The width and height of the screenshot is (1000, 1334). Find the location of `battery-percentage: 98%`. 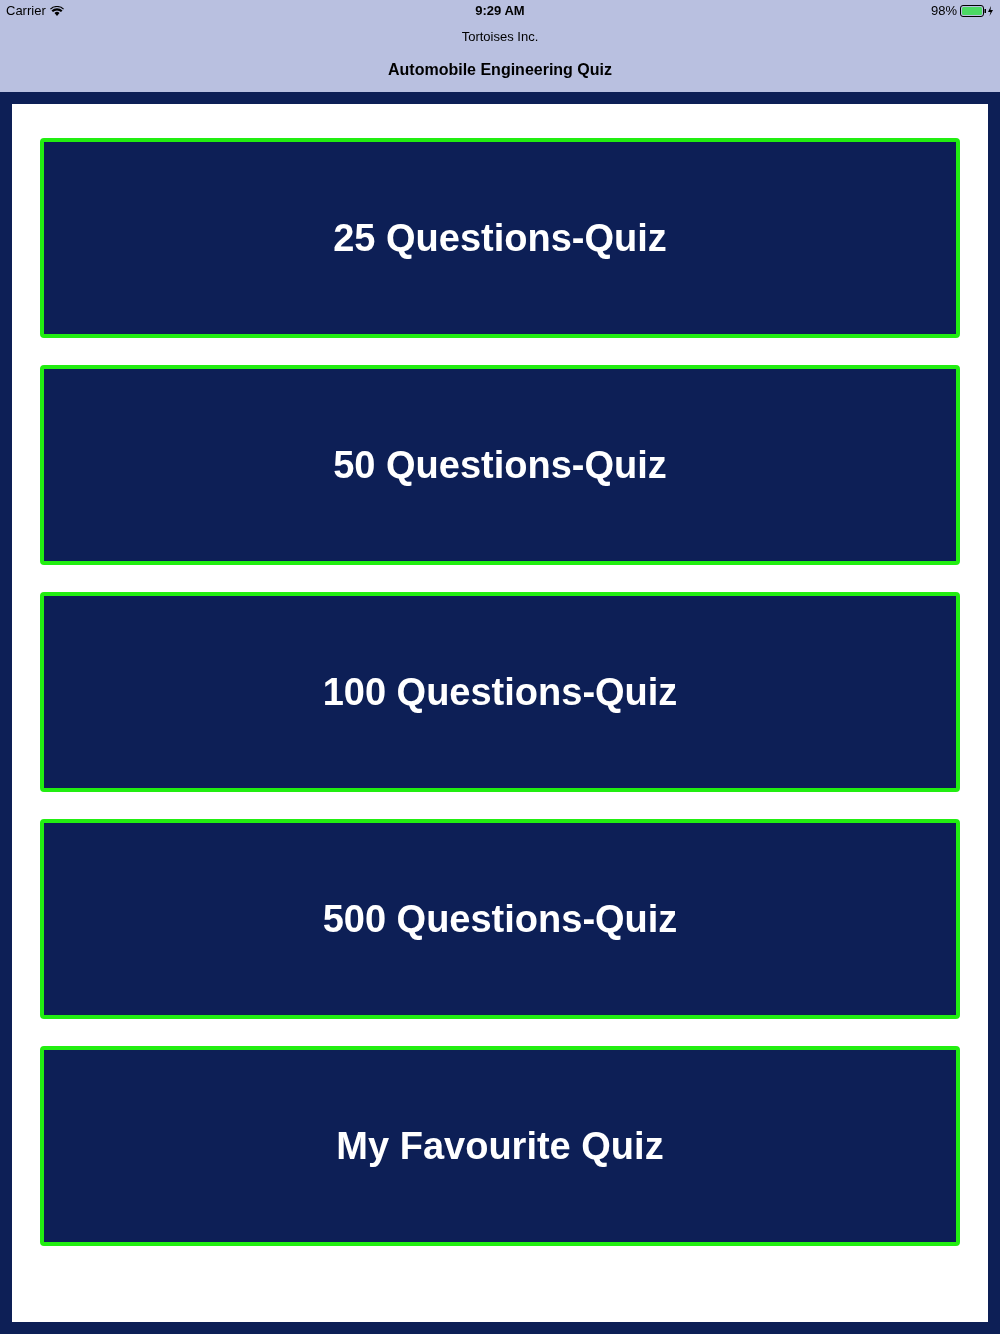

battery-percentage: 98% is located at coordinates (943, 11).